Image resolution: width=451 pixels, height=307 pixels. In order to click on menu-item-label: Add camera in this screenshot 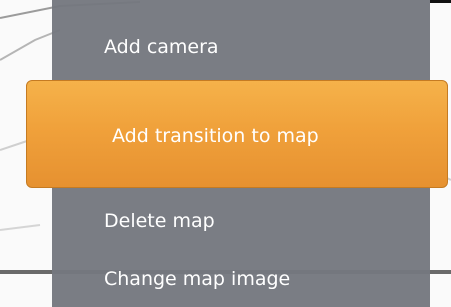, I will do `click(161, 47)`.